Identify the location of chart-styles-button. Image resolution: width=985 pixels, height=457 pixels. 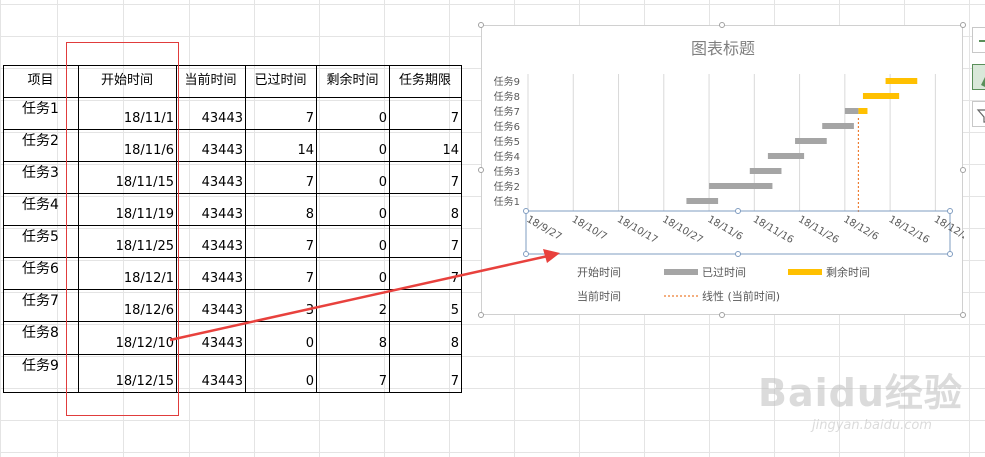
(978, 77).